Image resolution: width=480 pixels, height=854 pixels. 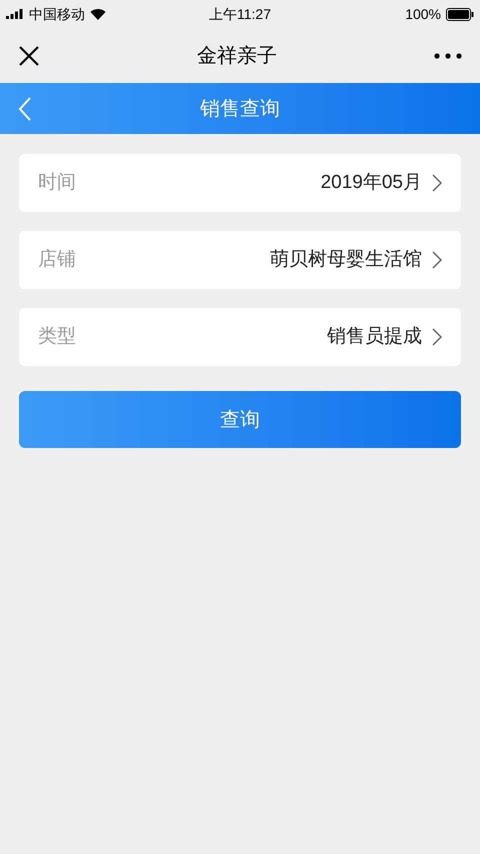 I want to click on signal-icon, so click(x=15, y=14).